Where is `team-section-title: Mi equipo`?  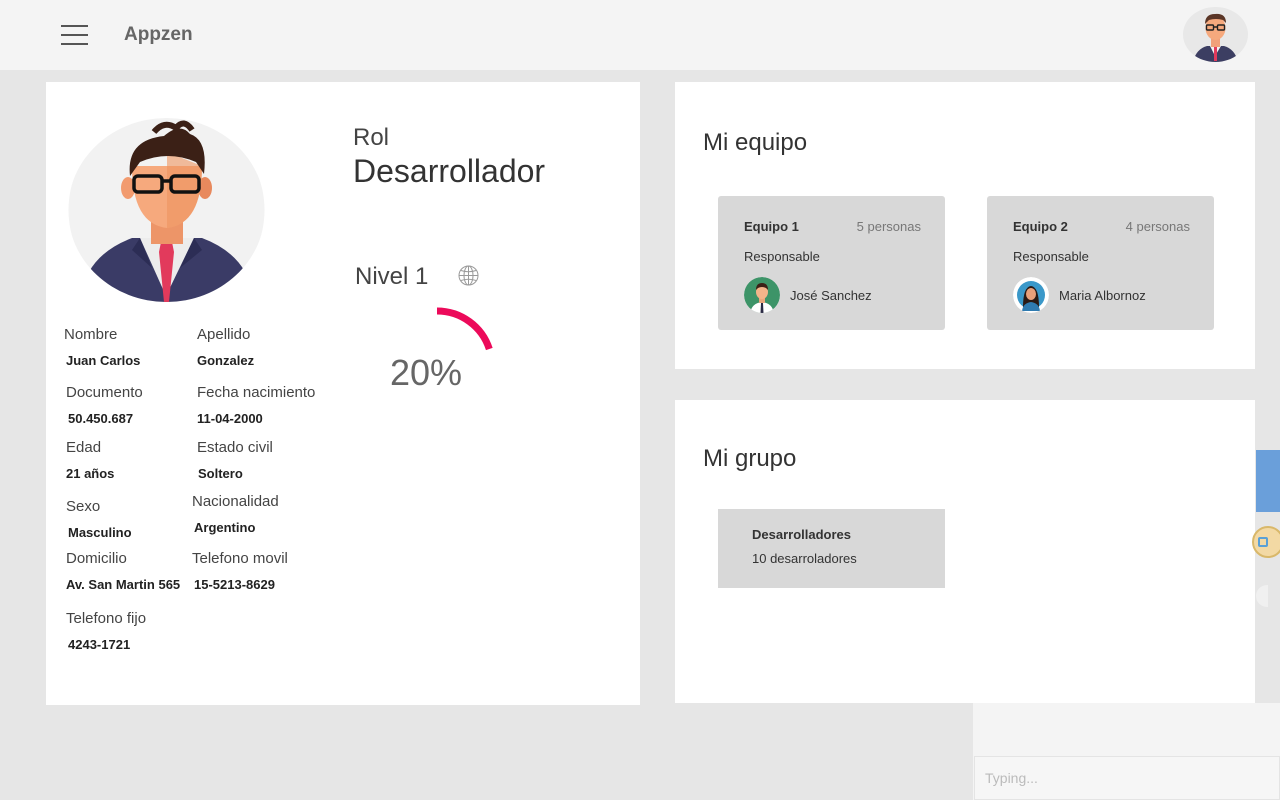 team-section-title: Mi equipo is located at coordinates (755, 142).